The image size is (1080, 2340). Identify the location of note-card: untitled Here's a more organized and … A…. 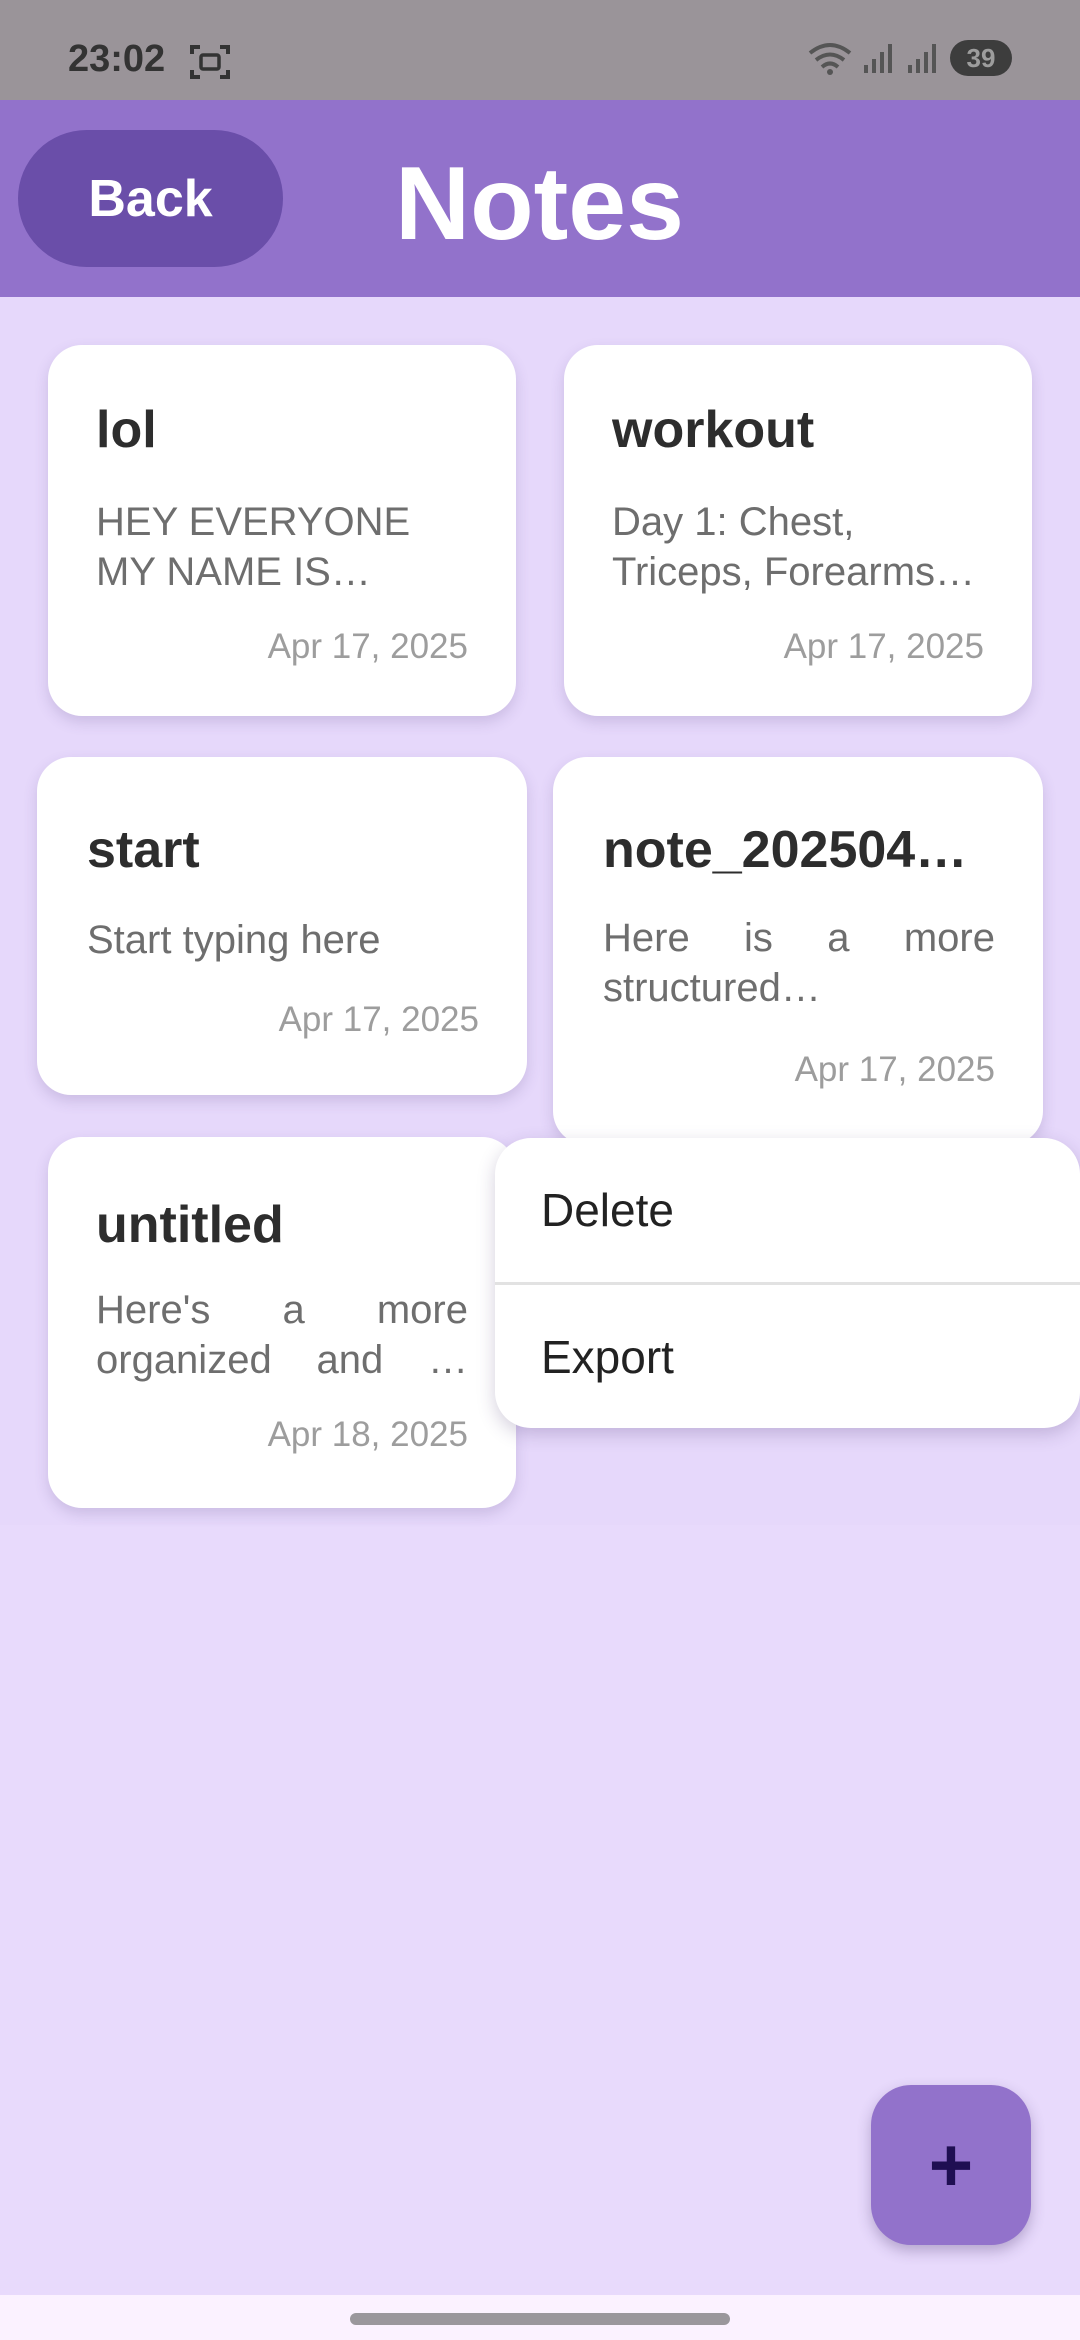
(282, 1322).